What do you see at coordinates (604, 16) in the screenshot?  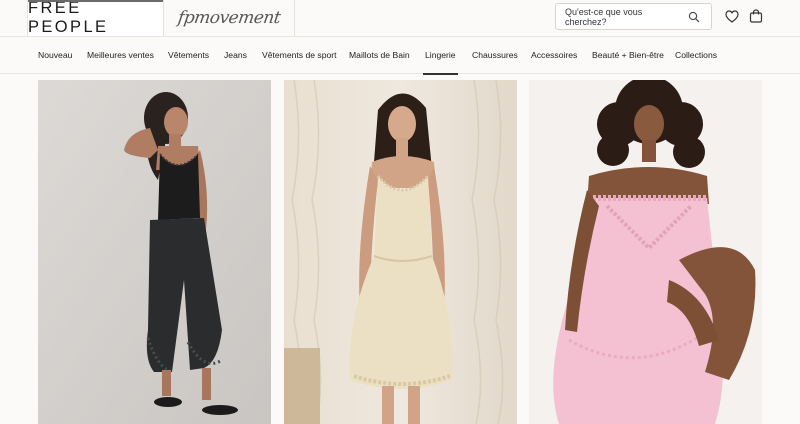 I see `search-placeholder: Qu'est-ce que vous cherchez?` at bounding box center [604, 16].